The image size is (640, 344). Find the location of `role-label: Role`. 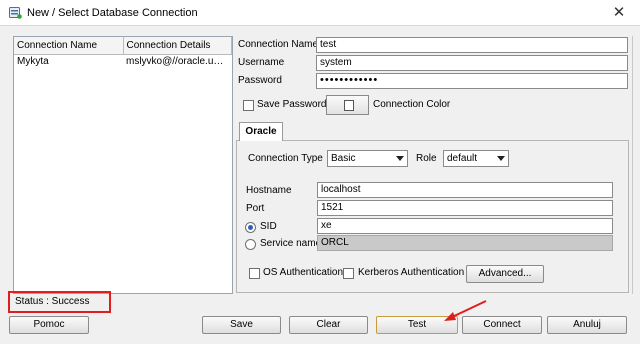

role-label: Role is located at coordinates (426, 158).